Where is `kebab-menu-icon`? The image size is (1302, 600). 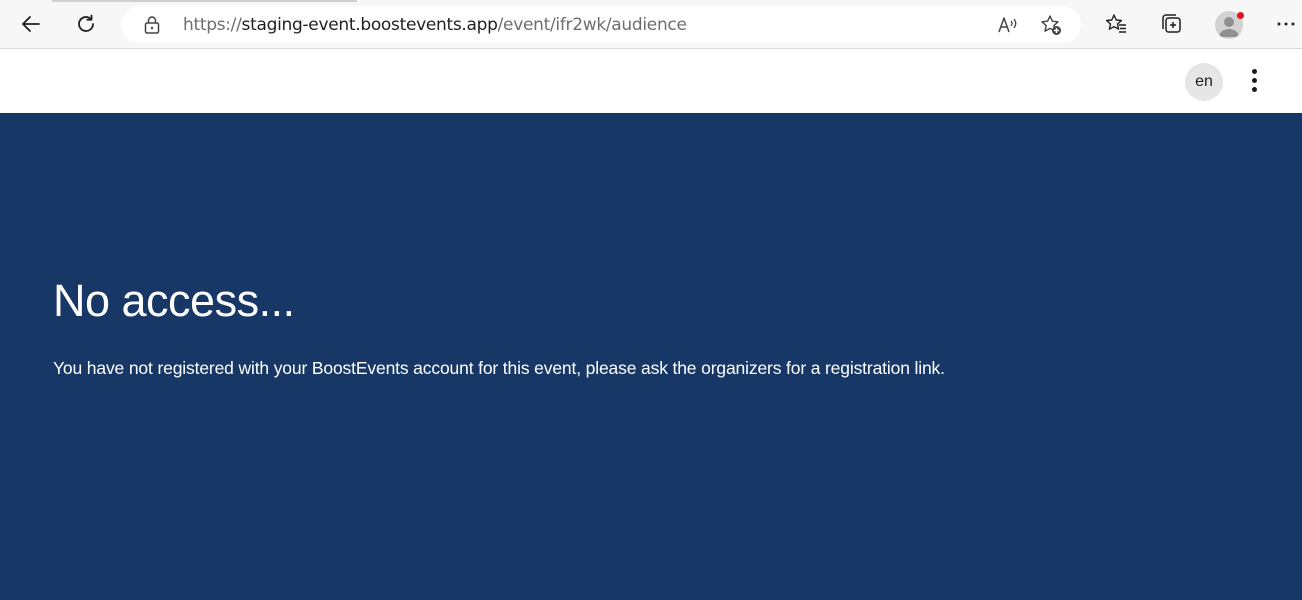
kebab-menu-icon is located at coordinates (1254, 80).